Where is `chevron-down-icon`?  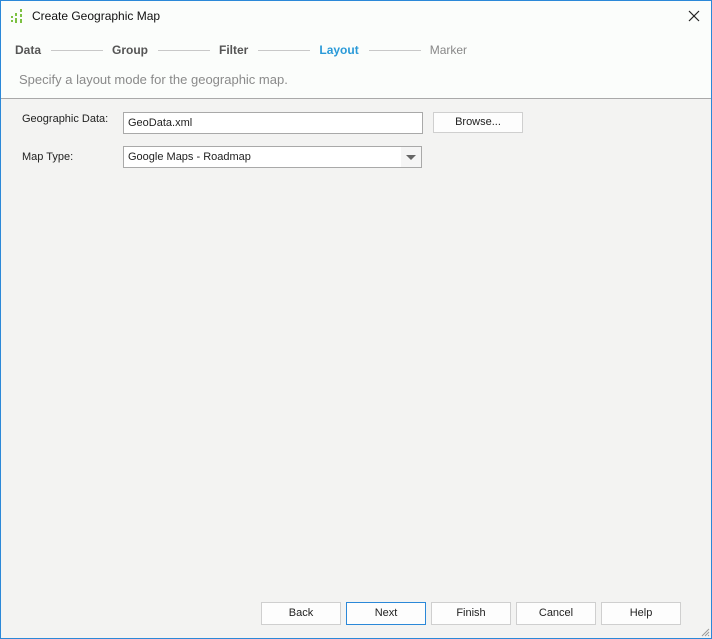
chevron-down-icon is located at coordinates (411, 157).